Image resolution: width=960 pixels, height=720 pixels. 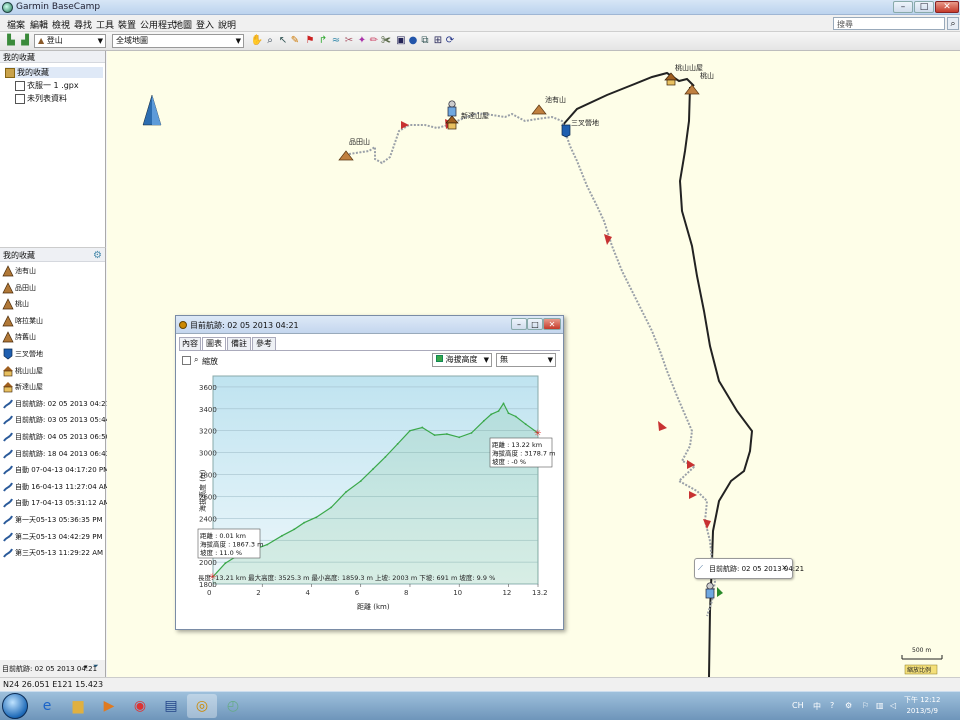 I want to click on clock: 下午 12:12 2013/5/9, so click(x=922, y=706).